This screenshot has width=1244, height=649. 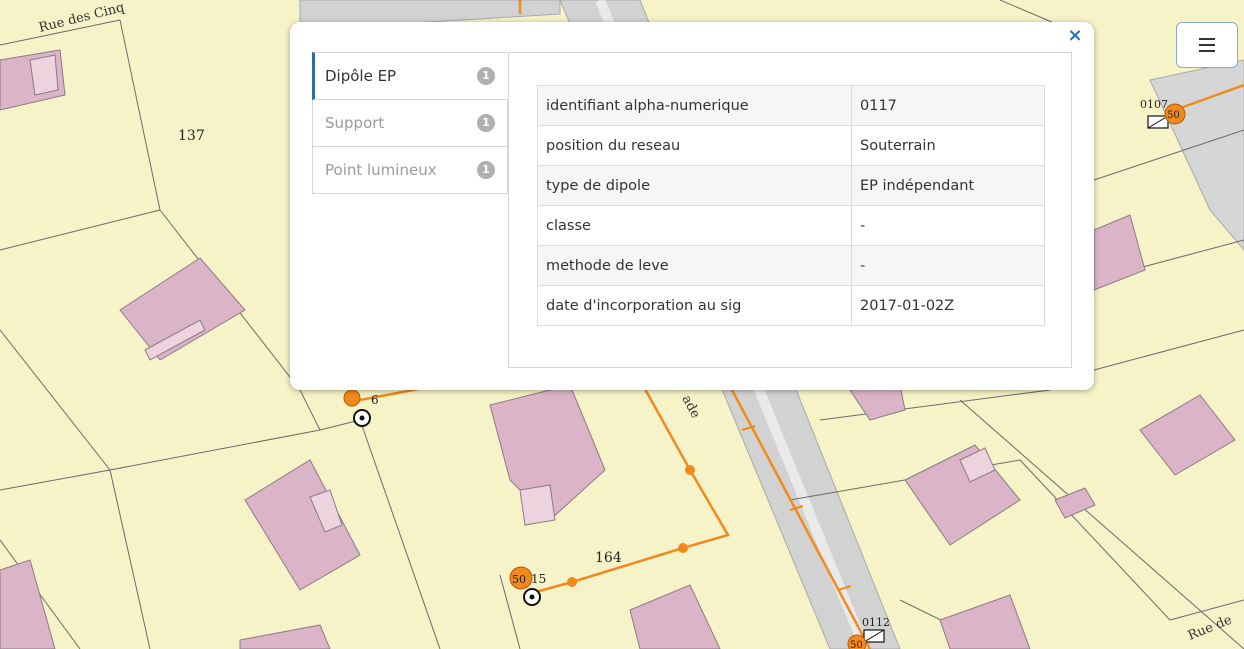 I want to click on attribute-value: Souterrain, so click(x=948, y=145).